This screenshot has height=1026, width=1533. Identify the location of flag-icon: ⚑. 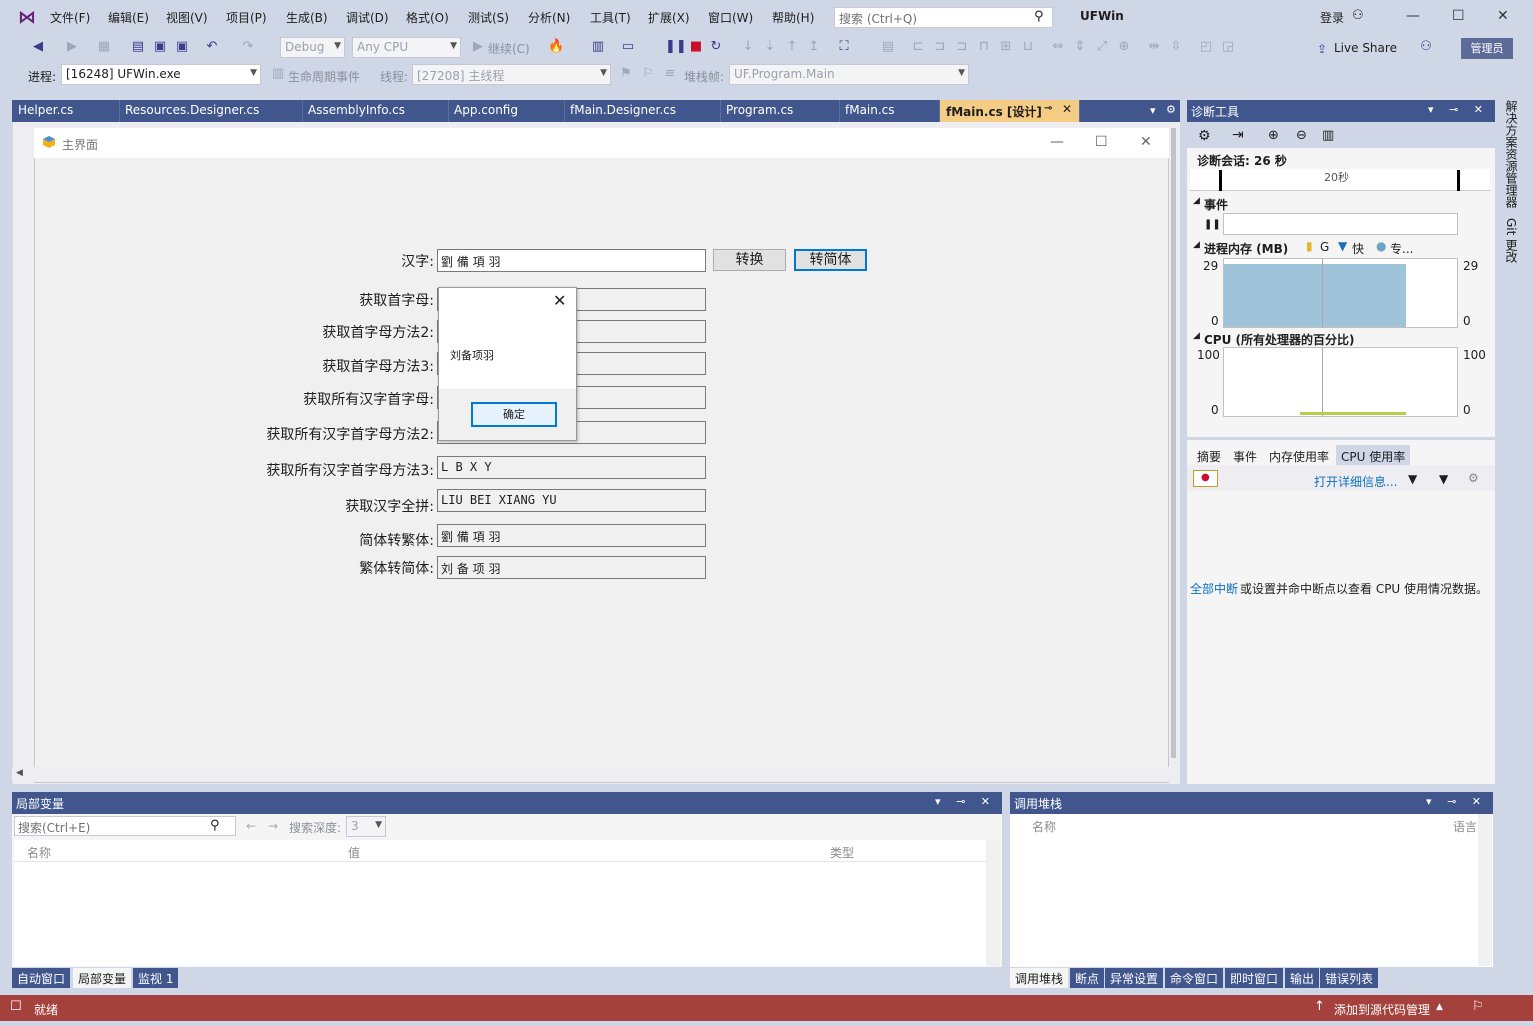
(626, 74).